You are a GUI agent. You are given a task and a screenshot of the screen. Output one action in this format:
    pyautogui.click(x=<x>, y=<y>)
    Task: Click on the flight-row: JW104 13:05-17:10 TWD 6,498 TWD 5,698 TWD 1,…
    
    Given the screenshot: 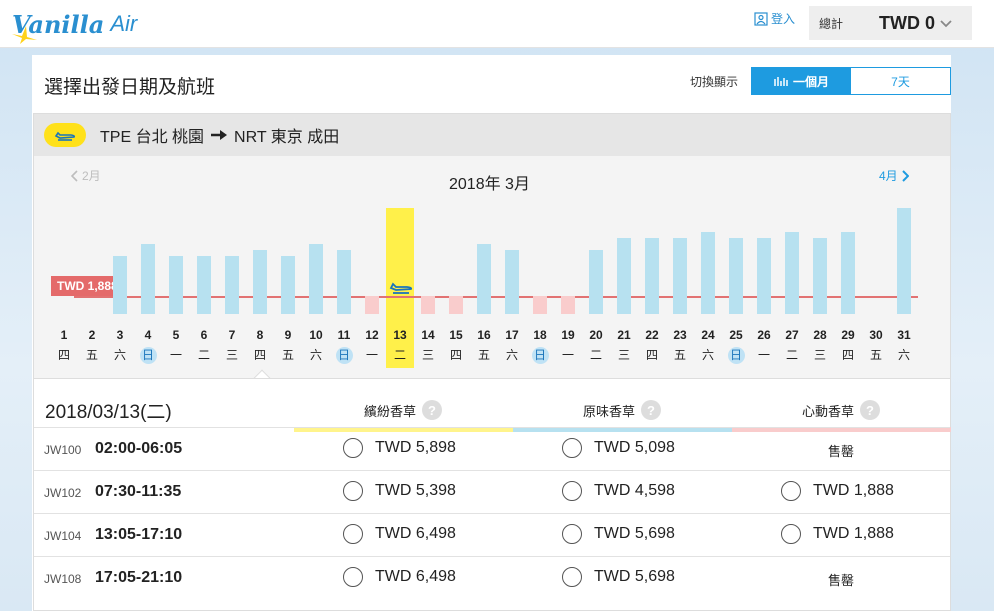 What is the action you would take?
    pyautogui.click(x=492, y=534)
    